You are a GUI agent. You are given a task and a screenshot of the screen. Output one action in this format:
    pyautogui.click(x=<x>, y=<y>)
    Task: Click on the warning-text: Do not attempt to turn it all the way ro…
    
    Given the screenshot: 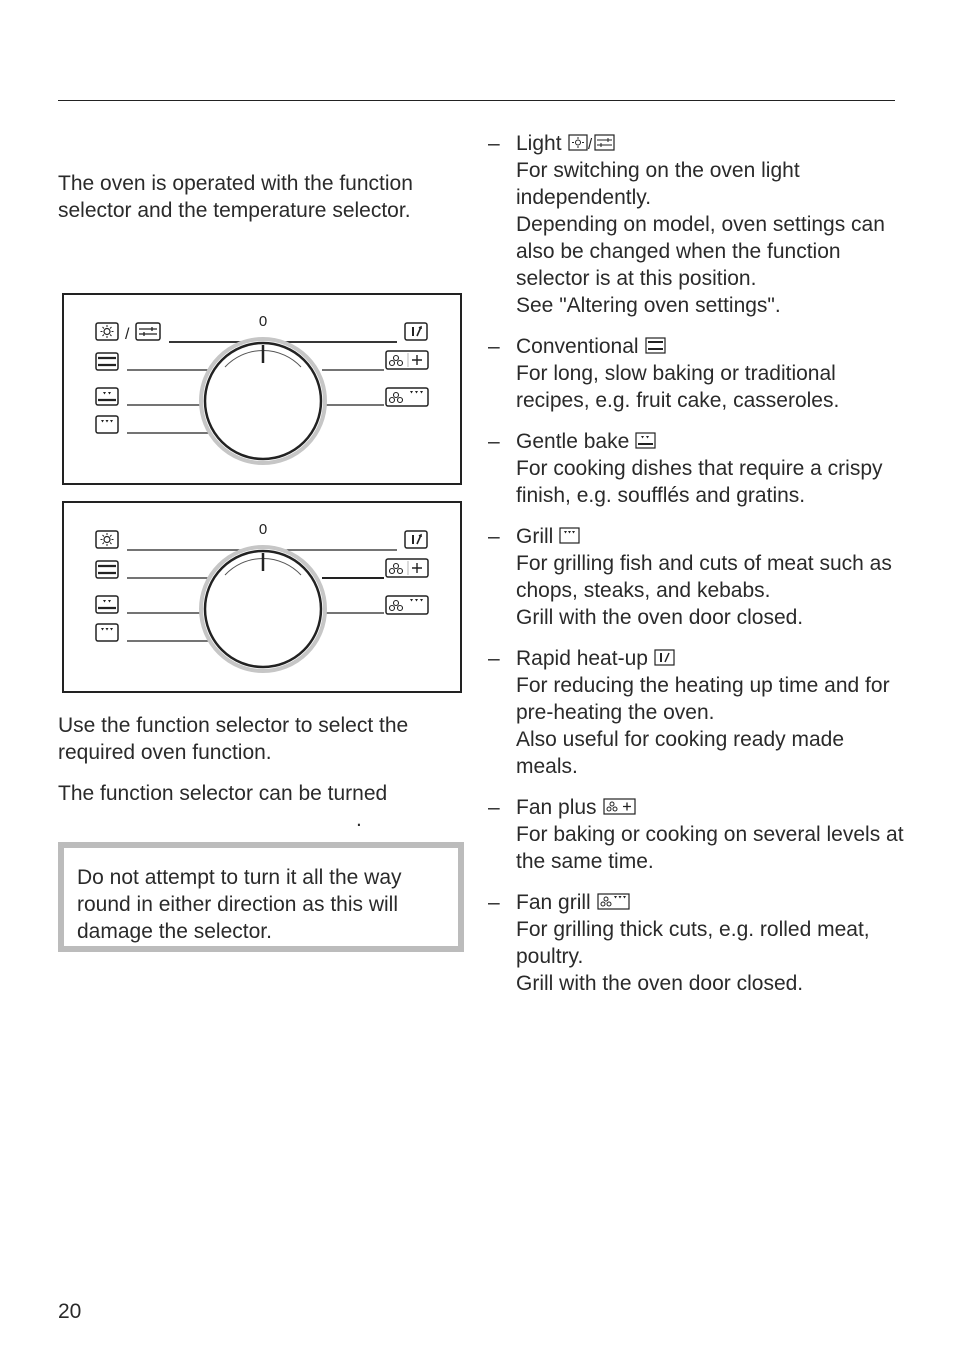 What is the action you would take?
    pyautogui.click(x=239, y=904)
    